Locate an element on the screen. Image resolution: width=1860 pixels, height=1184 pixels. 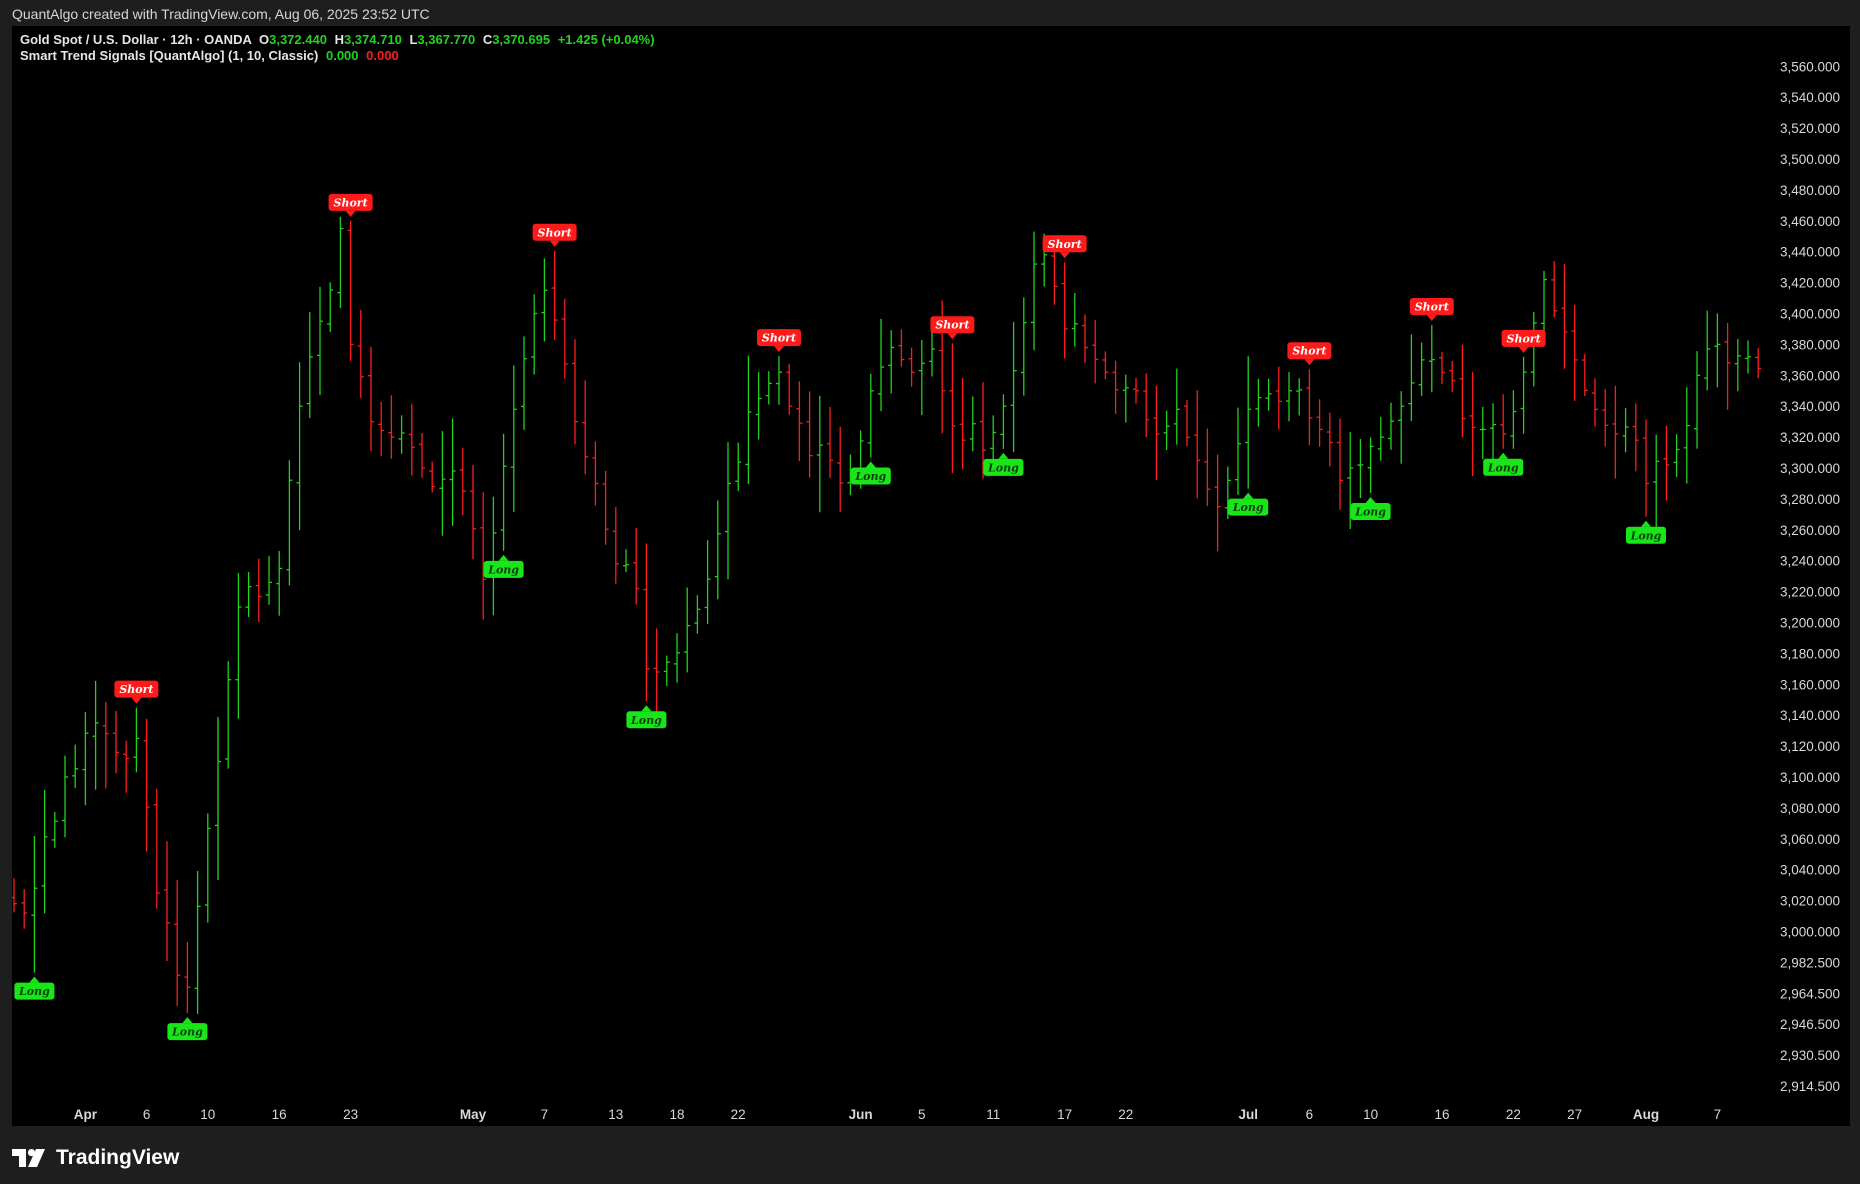
tradingview-logo: TradingView is located at coordinates (95, 1158).